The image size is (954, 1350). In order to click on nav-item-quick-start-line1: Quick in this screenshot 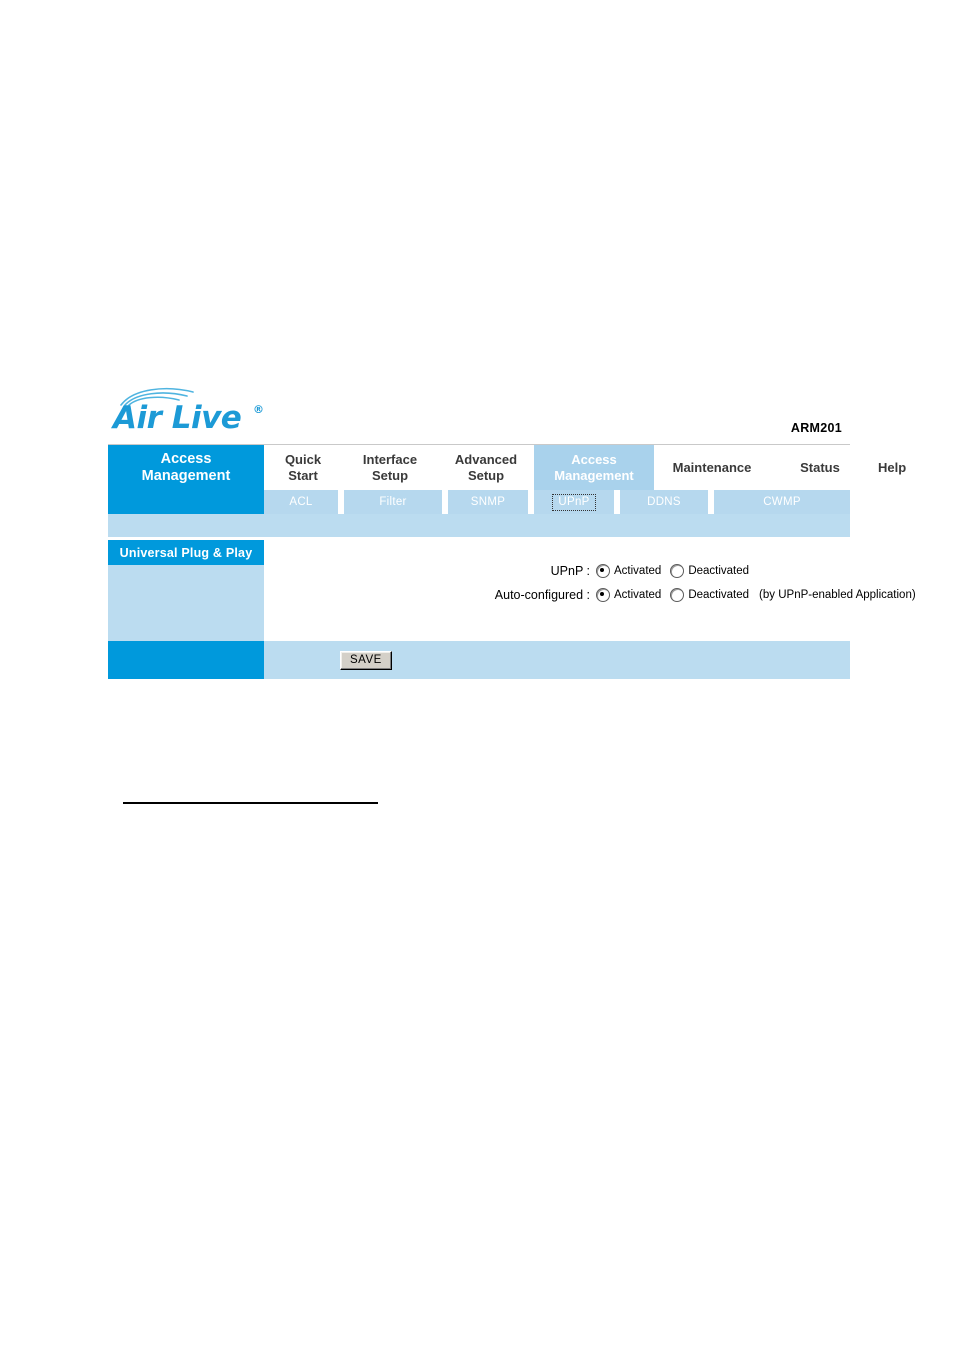, I will do `click(303, 459)`.